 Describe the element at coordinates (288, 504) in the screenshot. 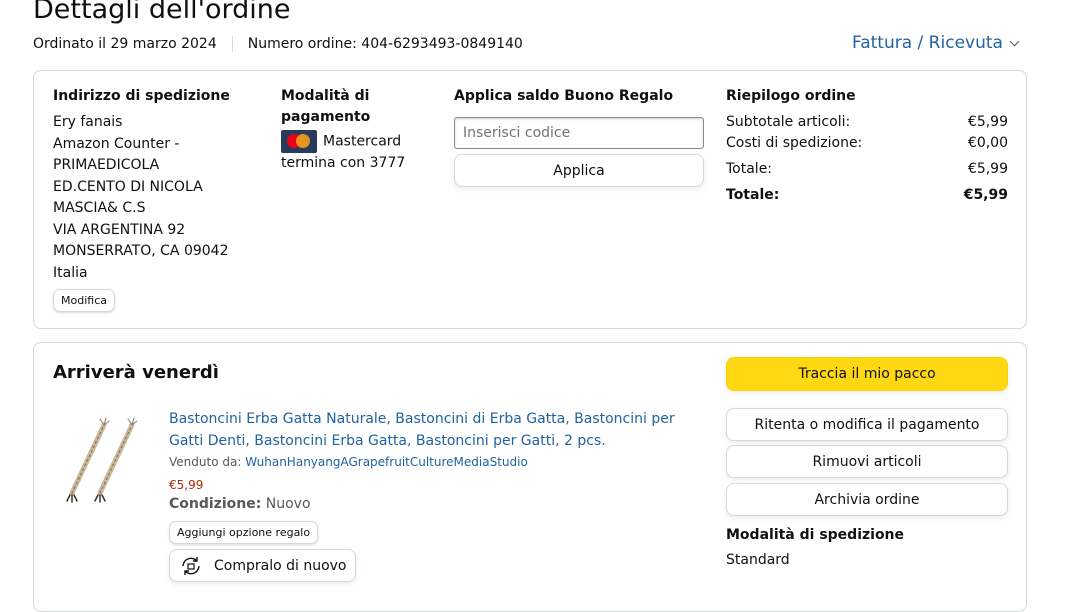

I see `condition-value: Nuovo` at that location.